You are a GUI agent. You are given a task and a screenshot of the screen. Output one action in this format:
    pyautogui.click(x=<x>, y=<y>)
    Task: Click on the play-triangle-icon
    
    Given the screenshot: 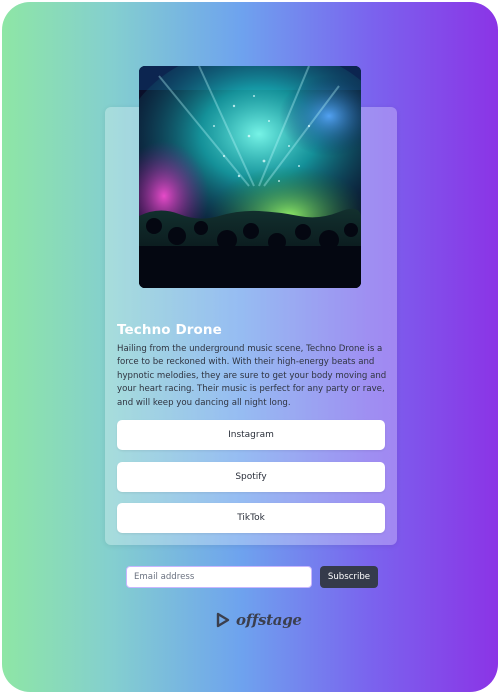 What is the action you would take?
    pyautogui.click(x=223, y=620)
    